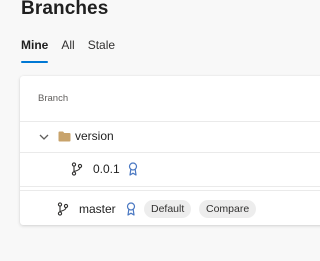  What do you see at coordinates (101, 50) in the screenshot?
I see `tab-stale: Stale` at bounding box center [101, 50].